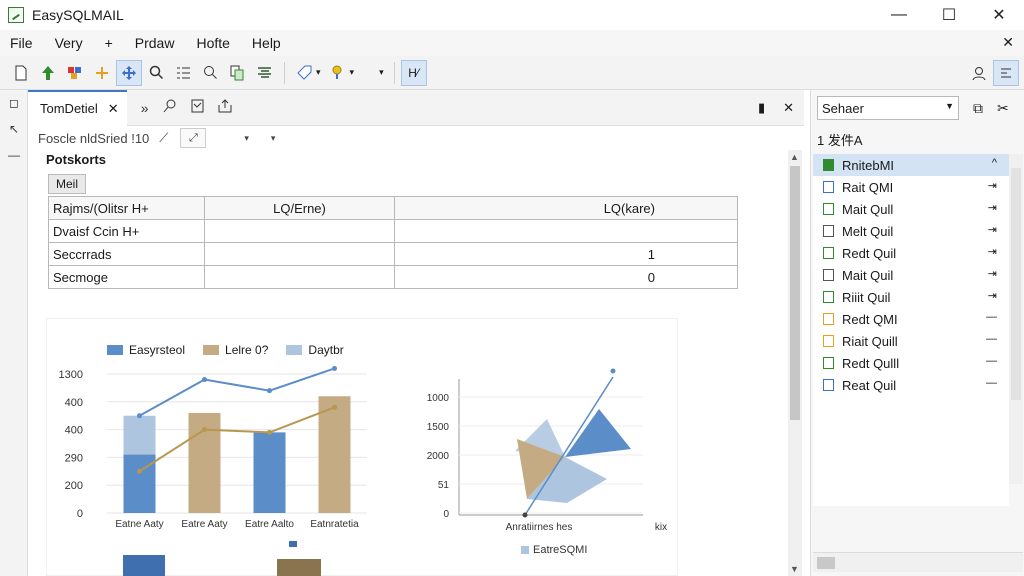 This screenshot has height=576, width=1024. I want to click on sidebar-item: Mait Quil ⇥, so click(911, 275).